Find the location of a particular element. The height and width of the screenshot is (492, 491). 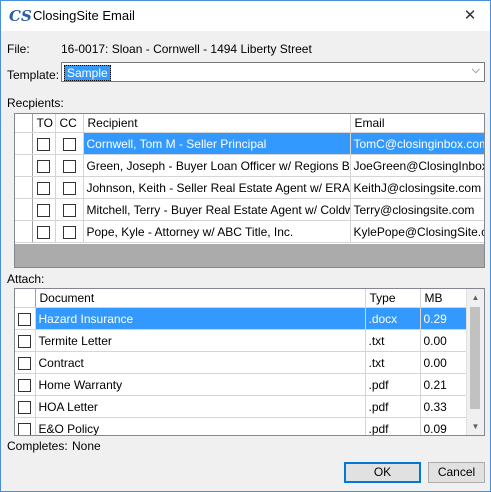

col-cc: CC is located at coordinates (69, 123).